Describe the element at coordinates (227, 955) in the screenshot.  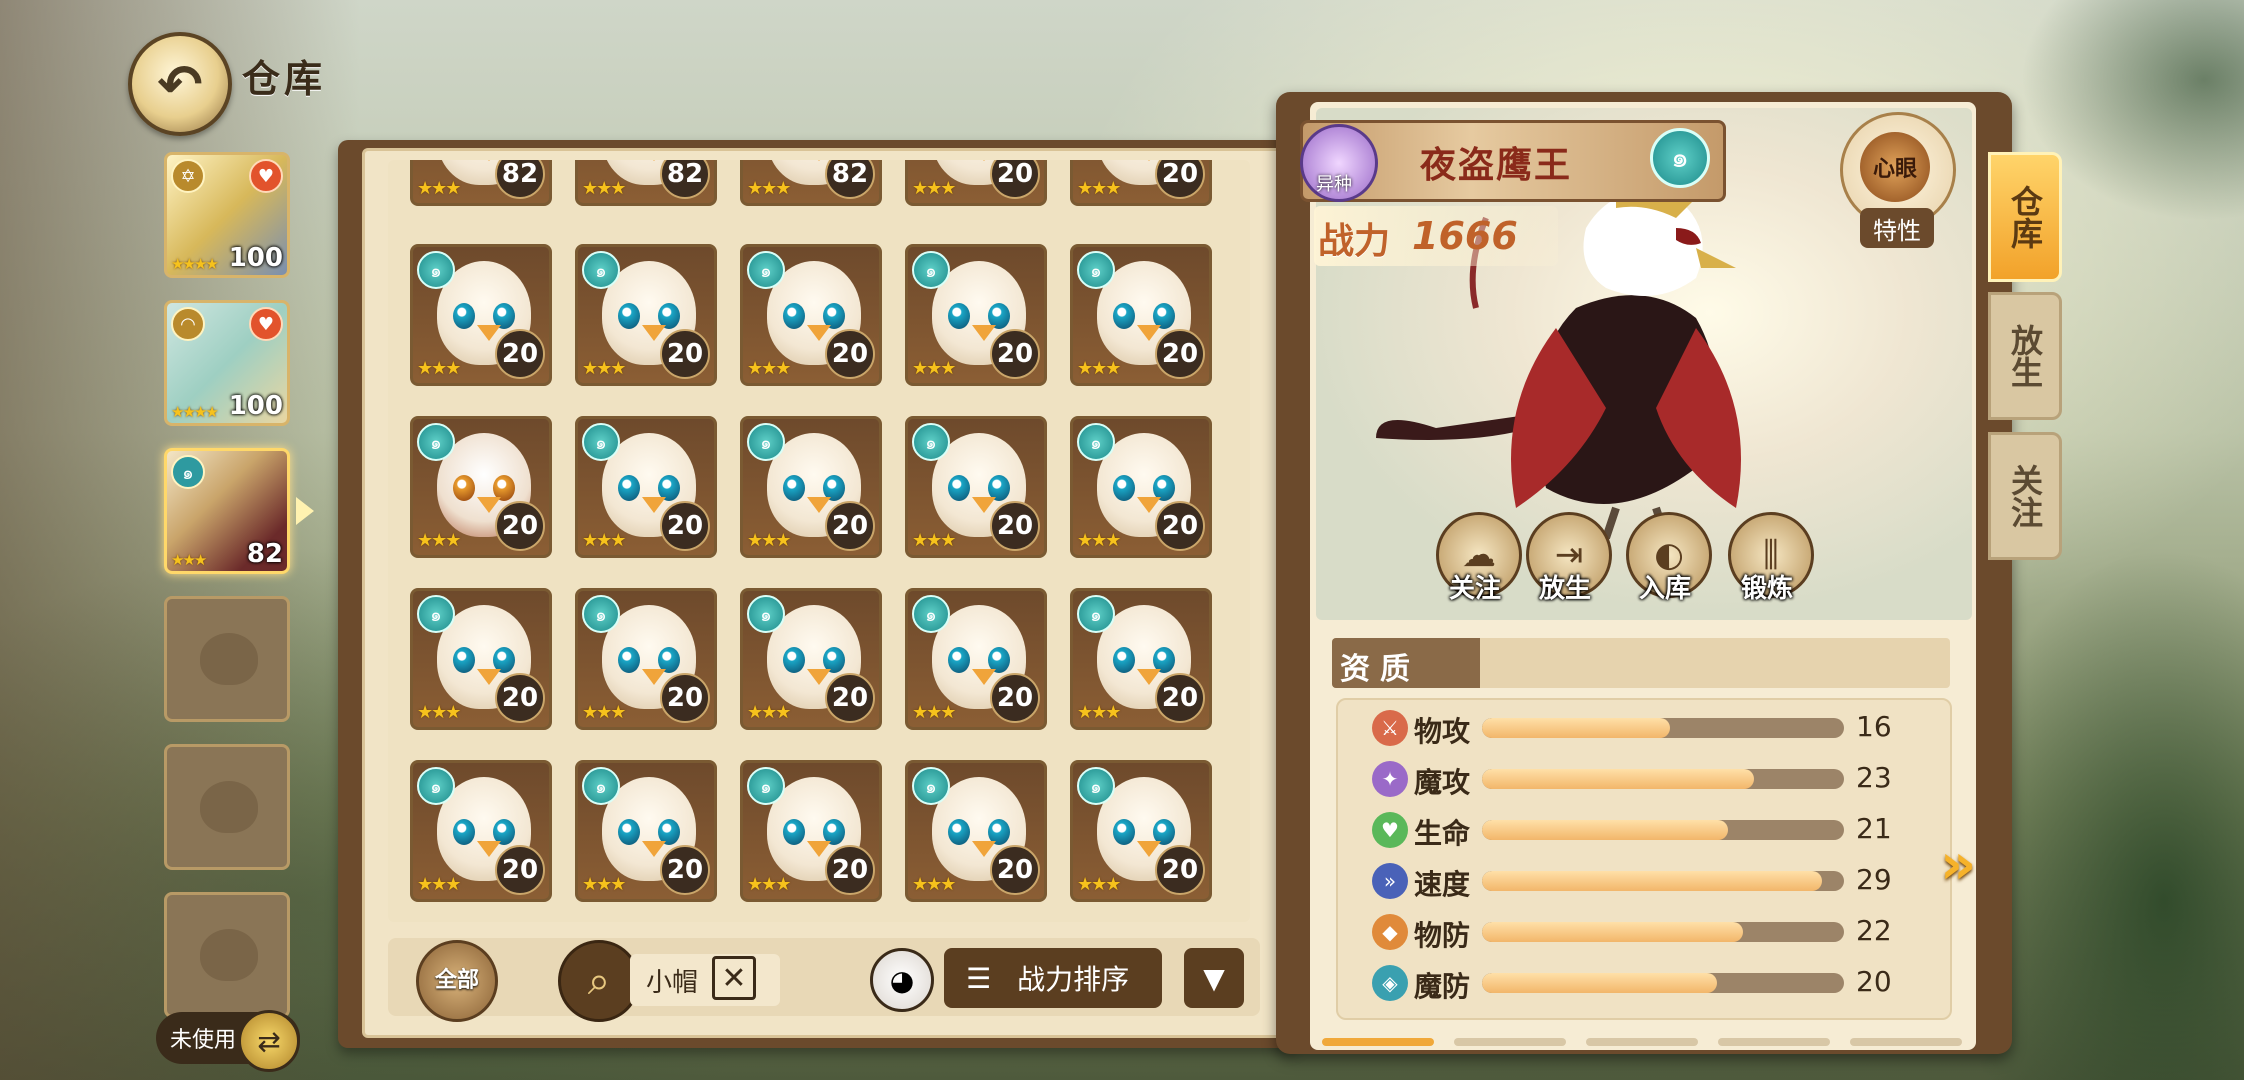
I see `team-slot-6-empty` at that location.